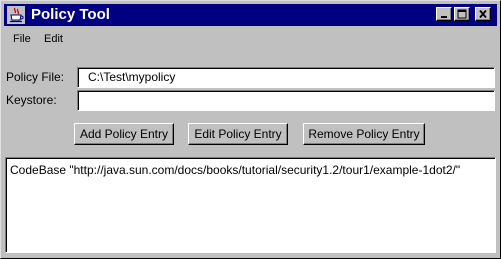 This screenshot has height=259, width=501. Describe the element at coordinates (364, 134) in the screenshot. I see `remove-policy-entry-button: Remove Policy Entry` at that location.